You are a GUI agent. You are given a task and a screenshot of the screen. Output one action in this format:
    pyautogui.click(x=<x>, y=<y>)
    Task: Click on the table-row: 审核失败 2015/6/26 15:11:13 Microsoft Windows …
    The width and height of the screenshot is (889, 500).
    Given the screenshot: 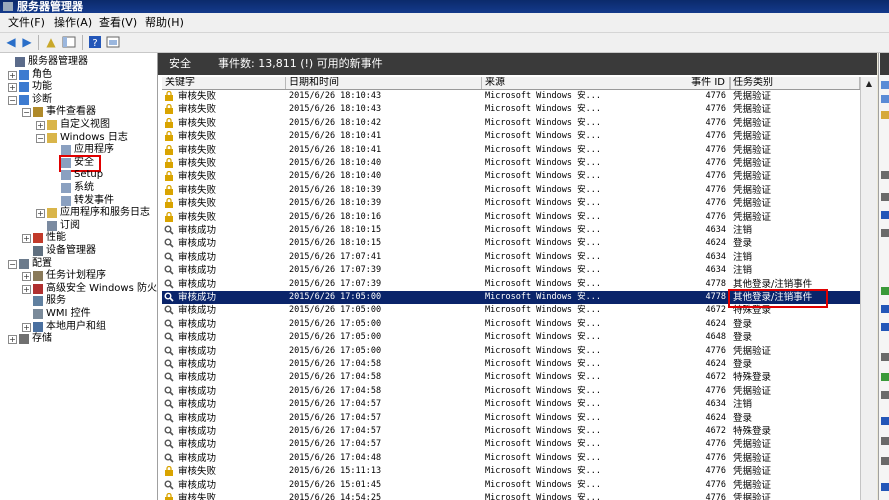 What is the action you would take?
    pyautogui.click(x=511, y=471)
    